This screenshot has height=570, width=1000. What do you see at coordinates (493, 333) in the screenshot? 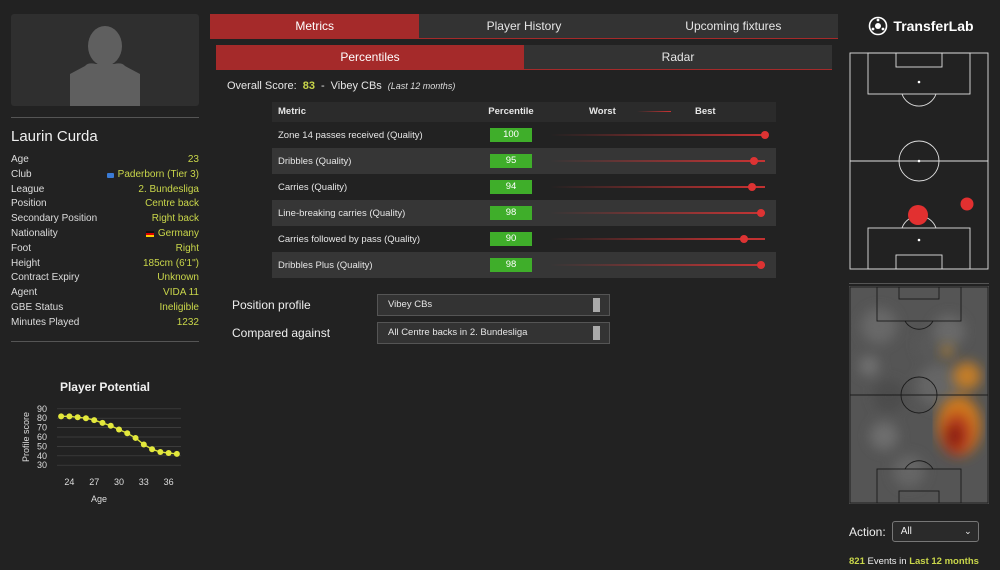
I see `compared-against-select: All Centre backs in 2. Bundesliga` at bounding box center [493, 333].